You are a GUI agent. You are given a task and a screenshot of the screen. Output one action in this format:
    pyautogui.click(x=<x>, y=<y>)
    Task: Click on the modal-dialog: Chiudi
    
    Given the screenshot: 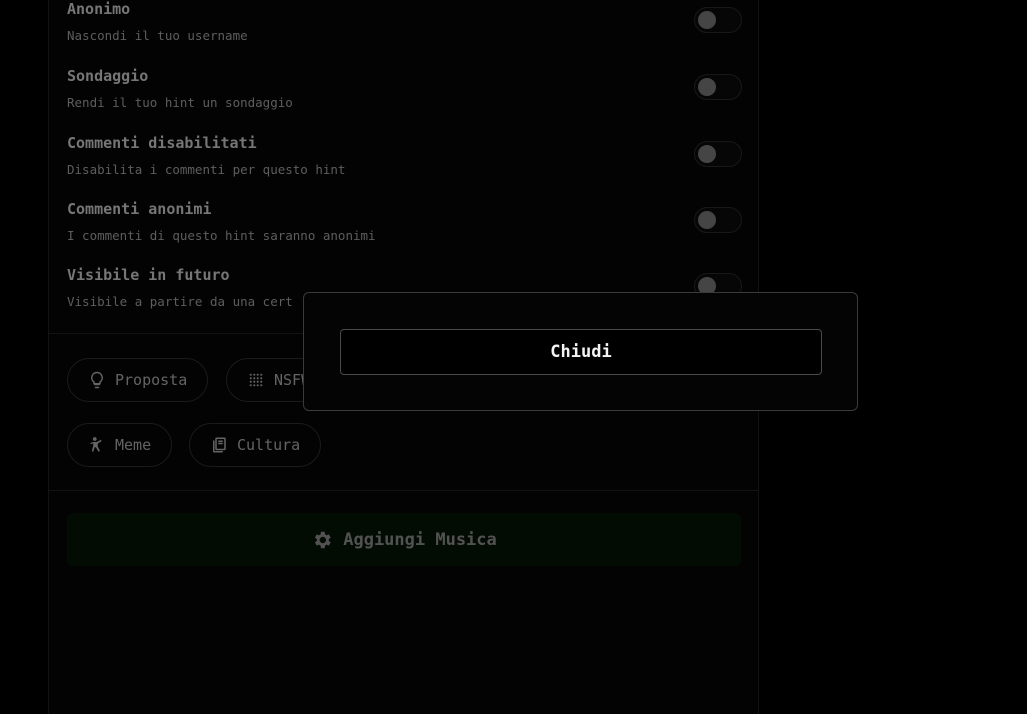 What is the action you would take?
    pyautogui.click(x=580, y=351)
    